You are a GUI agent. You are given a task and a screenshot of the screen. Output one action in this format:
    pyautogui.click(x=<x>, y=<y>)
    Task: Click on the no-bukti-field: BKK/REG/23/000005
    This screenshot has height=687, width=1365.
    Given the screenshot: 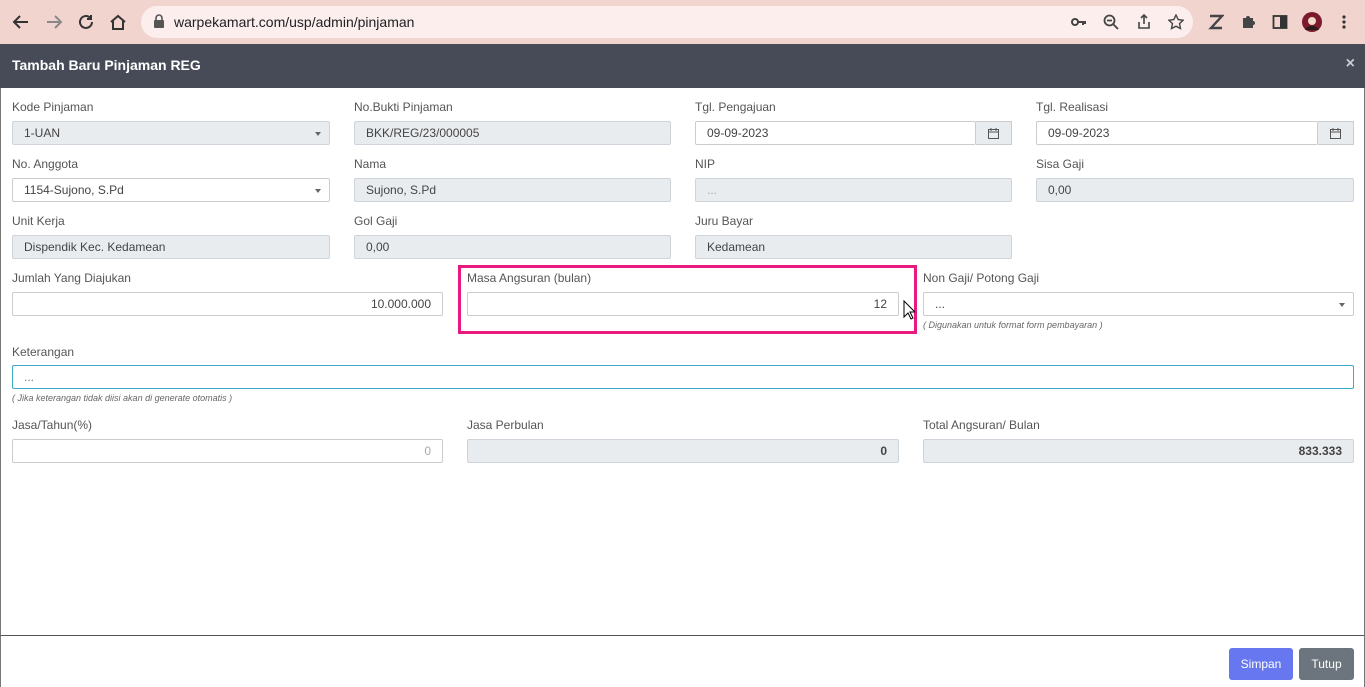 What is the action you would take?
    pyautogui.click(x=512, y=133)
    